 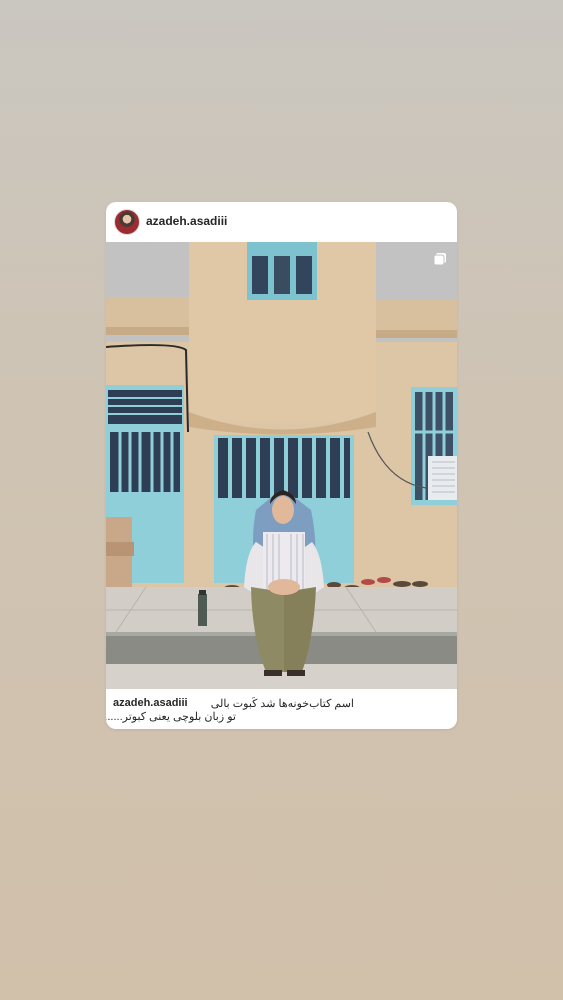 What do you see at coordinates (186, 221) in the screenshot?
I see `post-username: azadeh.asadiii` at bounding box center [186, 221].